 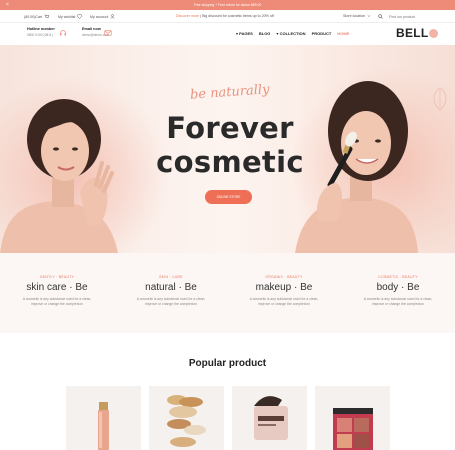 I want to click on hotline-value: 0800 0100 (0811), so click(x=41, y=35).